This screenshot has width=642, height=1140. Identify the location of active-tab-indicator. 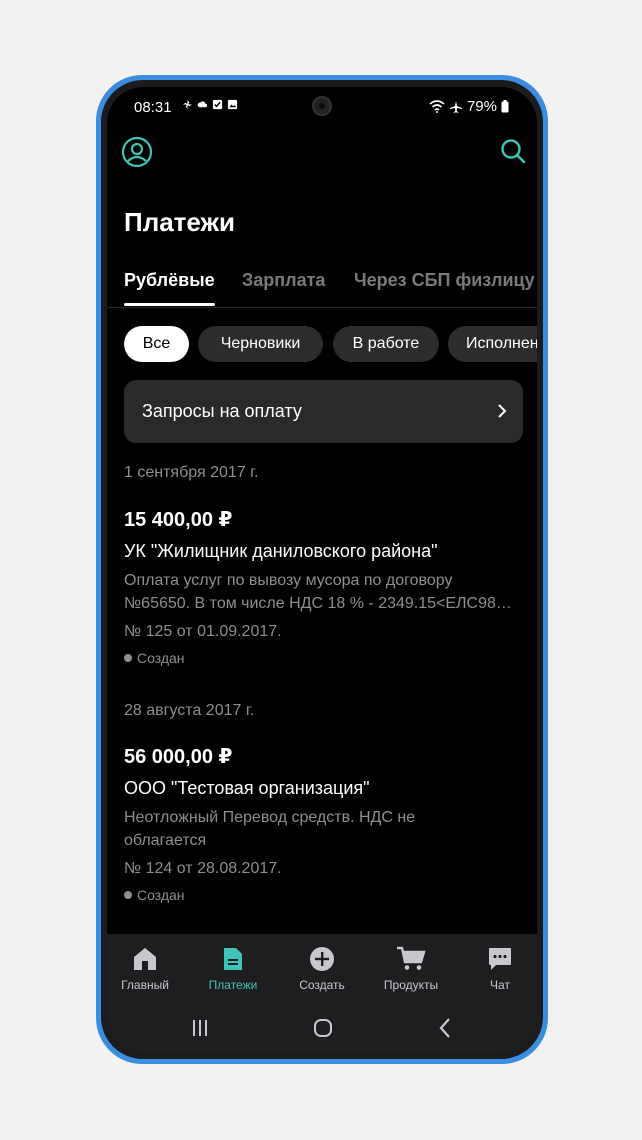
(169, 304).